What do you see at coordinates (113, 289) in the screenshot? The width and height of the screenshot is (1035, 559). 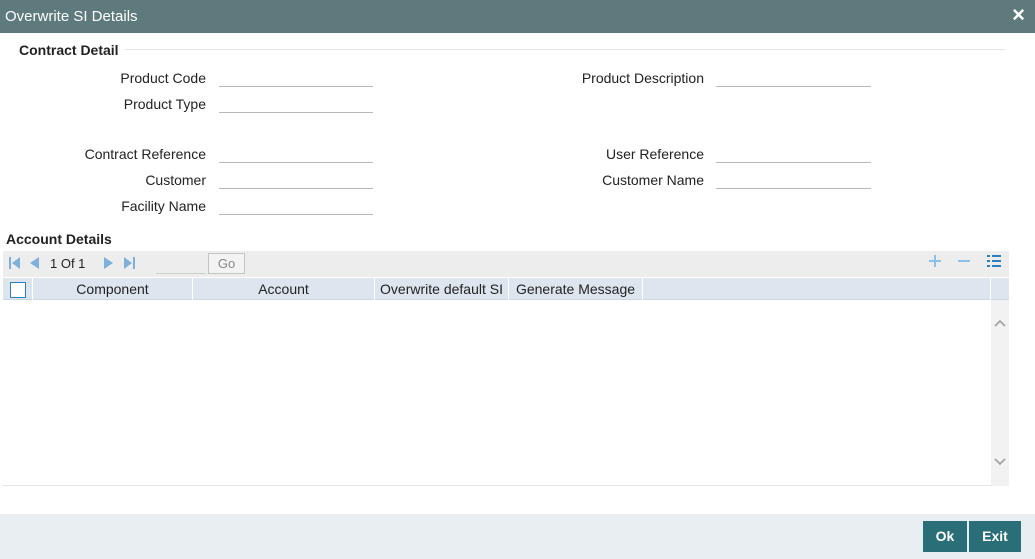 I see `column-header-component: Component` at bounding box center [113, 289].